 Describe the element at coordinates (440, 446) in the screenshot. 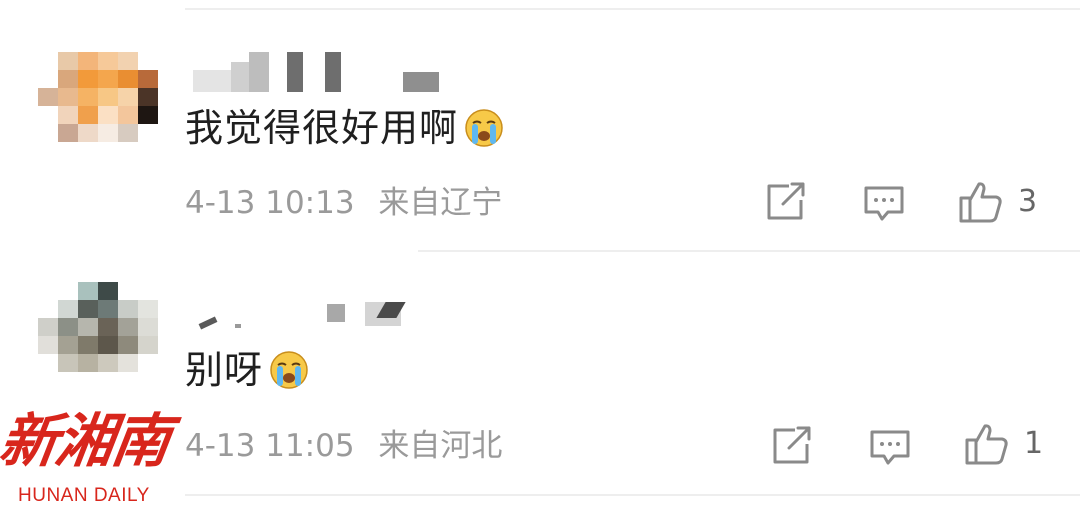

I see `comment-location: 来自河北` at that location.